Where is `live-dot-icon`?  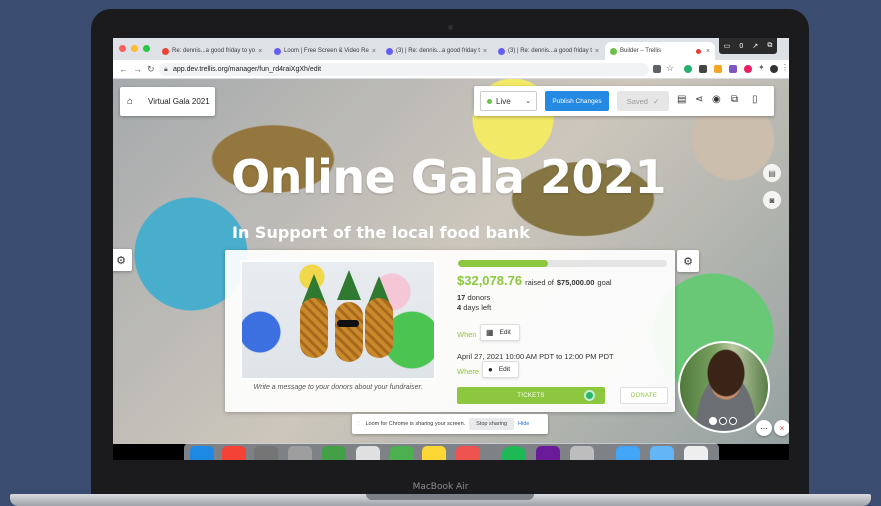 live-dot-icon is located at coordinates (489, 101).